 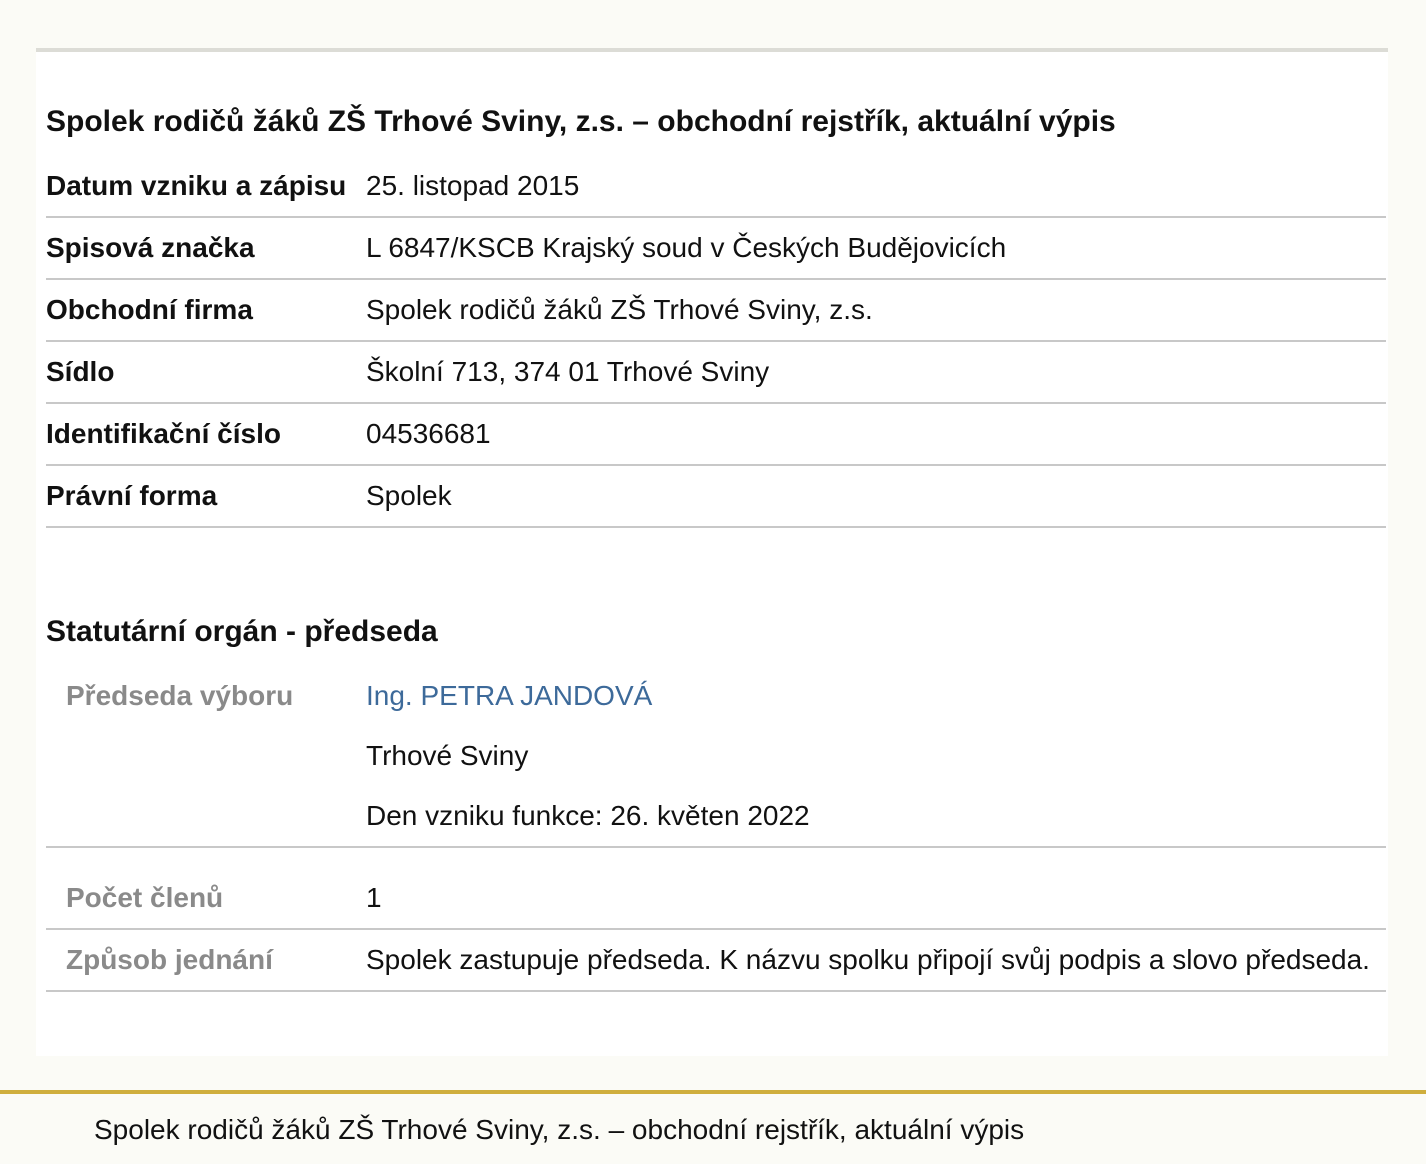 I want to click on chair-city: Trhové Sviny, so click(x=447, y=755).